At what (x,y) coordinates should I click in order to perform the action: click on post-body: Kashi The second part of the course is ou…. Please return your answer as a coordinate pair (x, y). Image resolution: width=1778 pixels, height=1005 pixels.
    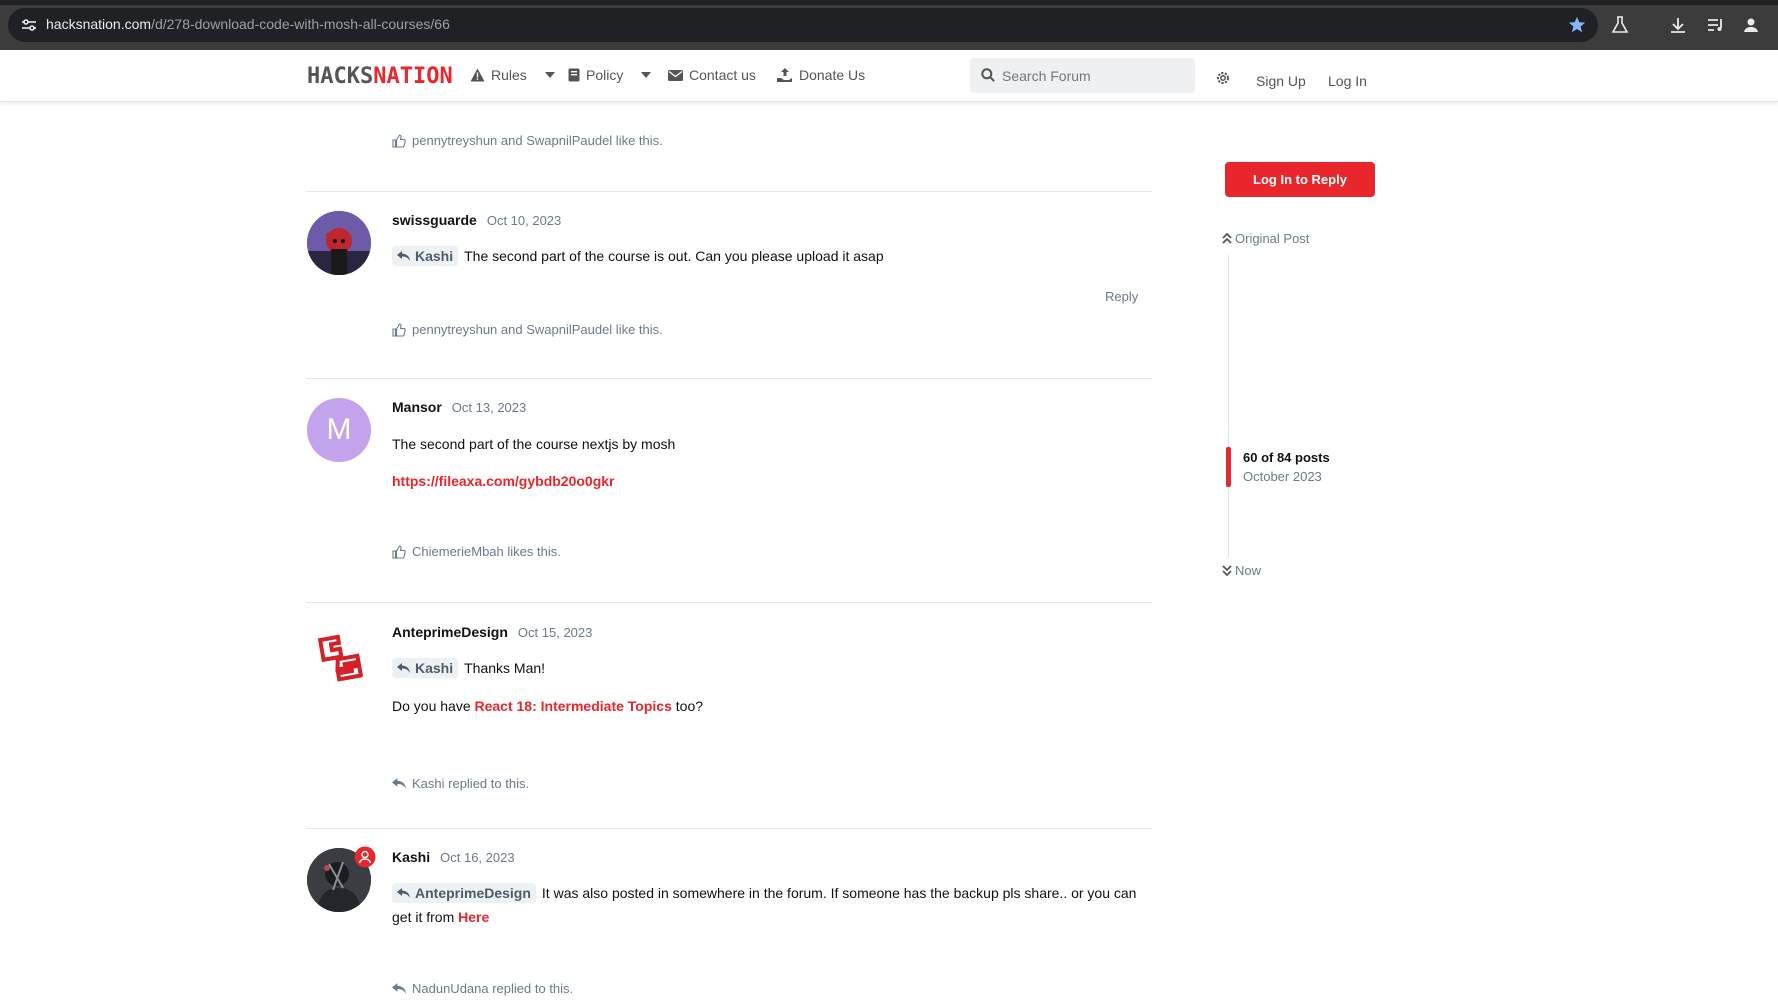
    Looking at the image, I should click on (772, 256).